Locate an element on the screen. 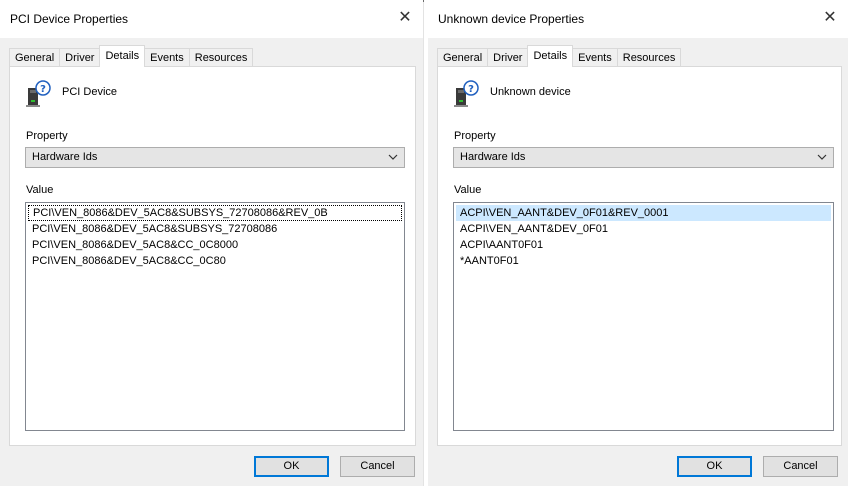  device-name: PCI Device is located at coordinates (90, 92).